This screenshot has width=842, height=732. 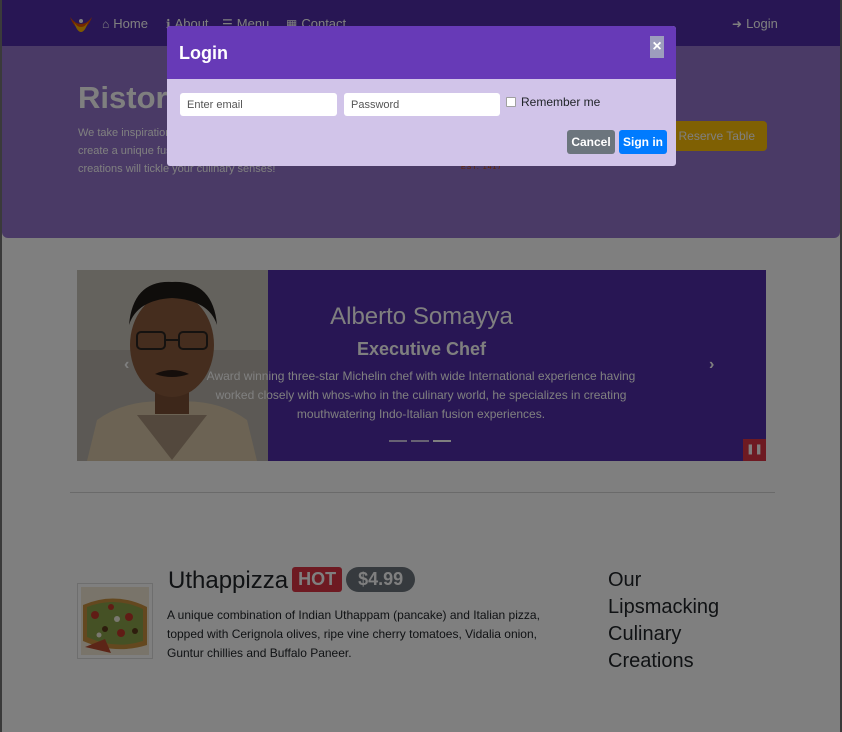 What do you see at coordinates (643, 142) in the screenshot?
I see `sign-in-button: Sign in` at bounding box center [643, 142].